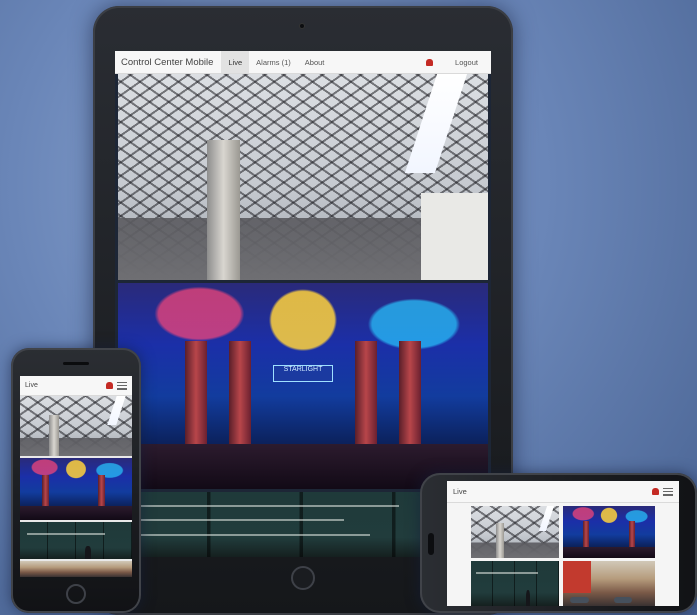  What do you see at coordinates (454, 236) in the screenshot?
I see `wall` at bounding box center [454, 236].